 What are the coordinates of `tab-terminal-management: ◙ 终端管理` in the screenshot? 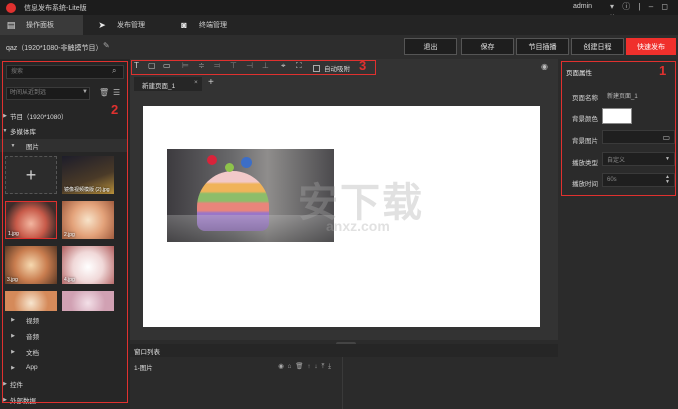 It's located at (213, 25).